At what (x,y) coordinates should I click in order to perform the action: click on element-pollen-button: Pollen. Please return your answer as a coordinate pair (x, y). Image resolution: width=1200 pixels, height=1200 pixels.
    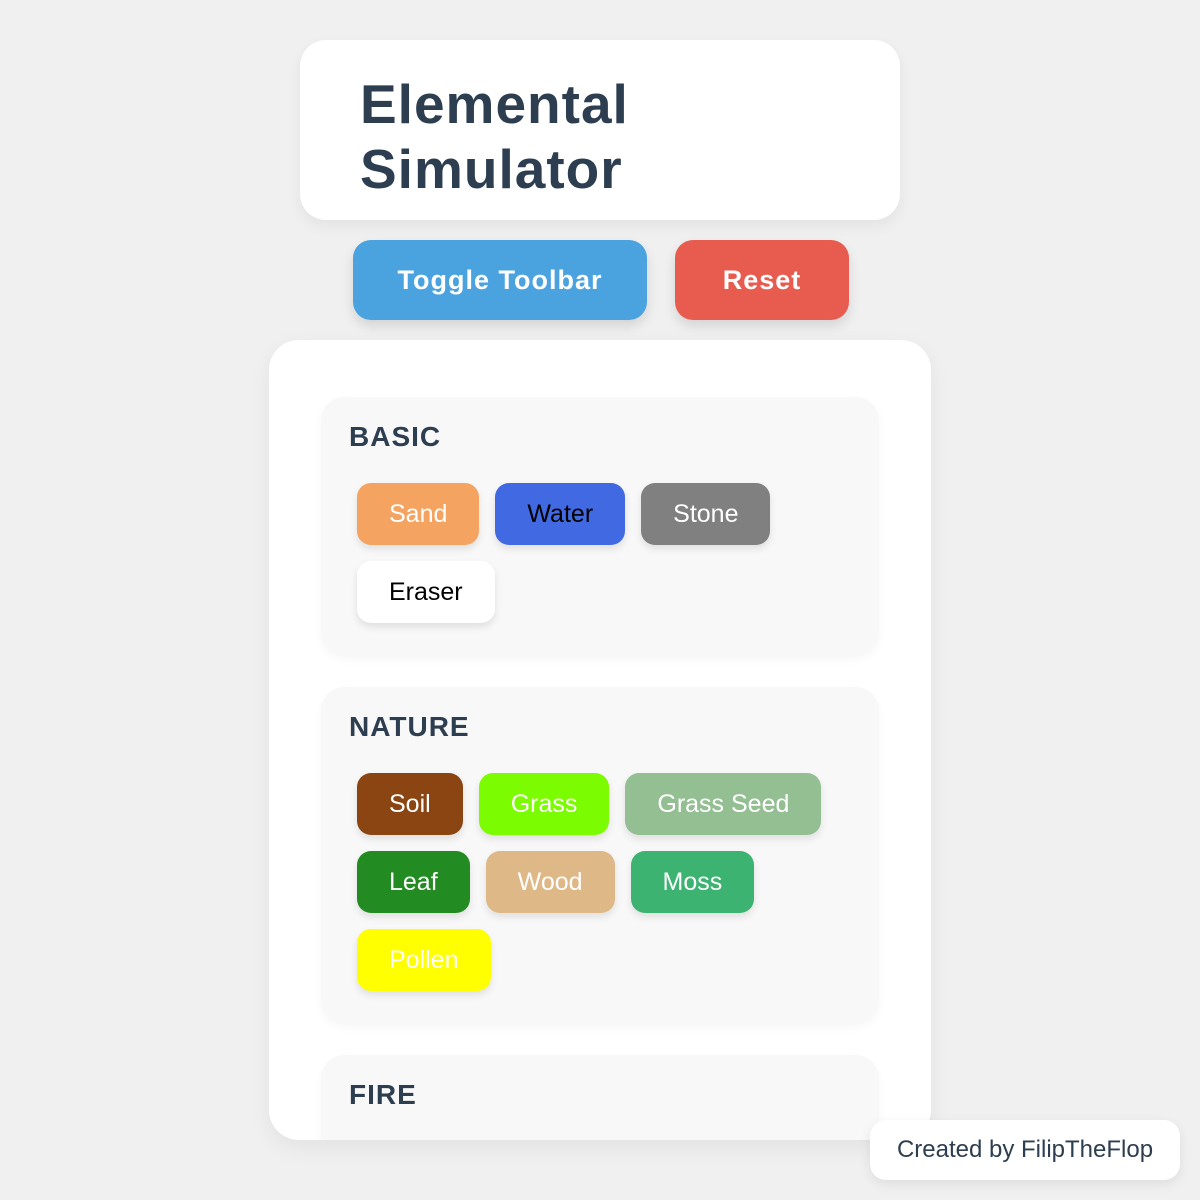
    Looking at the image, I should click on (424, 960).